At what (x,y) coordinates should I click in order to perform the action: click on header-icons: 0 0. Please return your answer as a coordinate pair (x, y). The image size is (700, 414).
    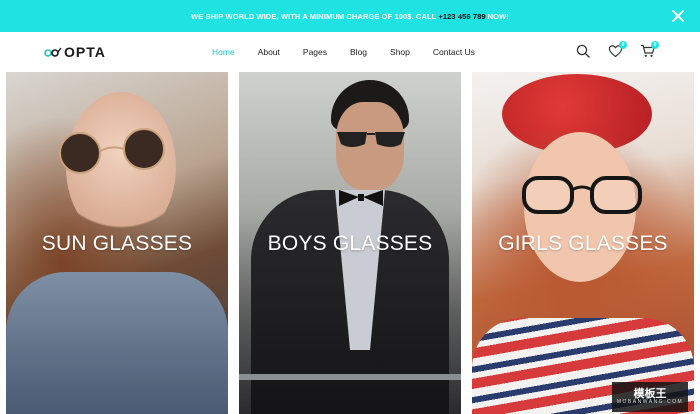
    Looking at the image, I should click on (615, 51).